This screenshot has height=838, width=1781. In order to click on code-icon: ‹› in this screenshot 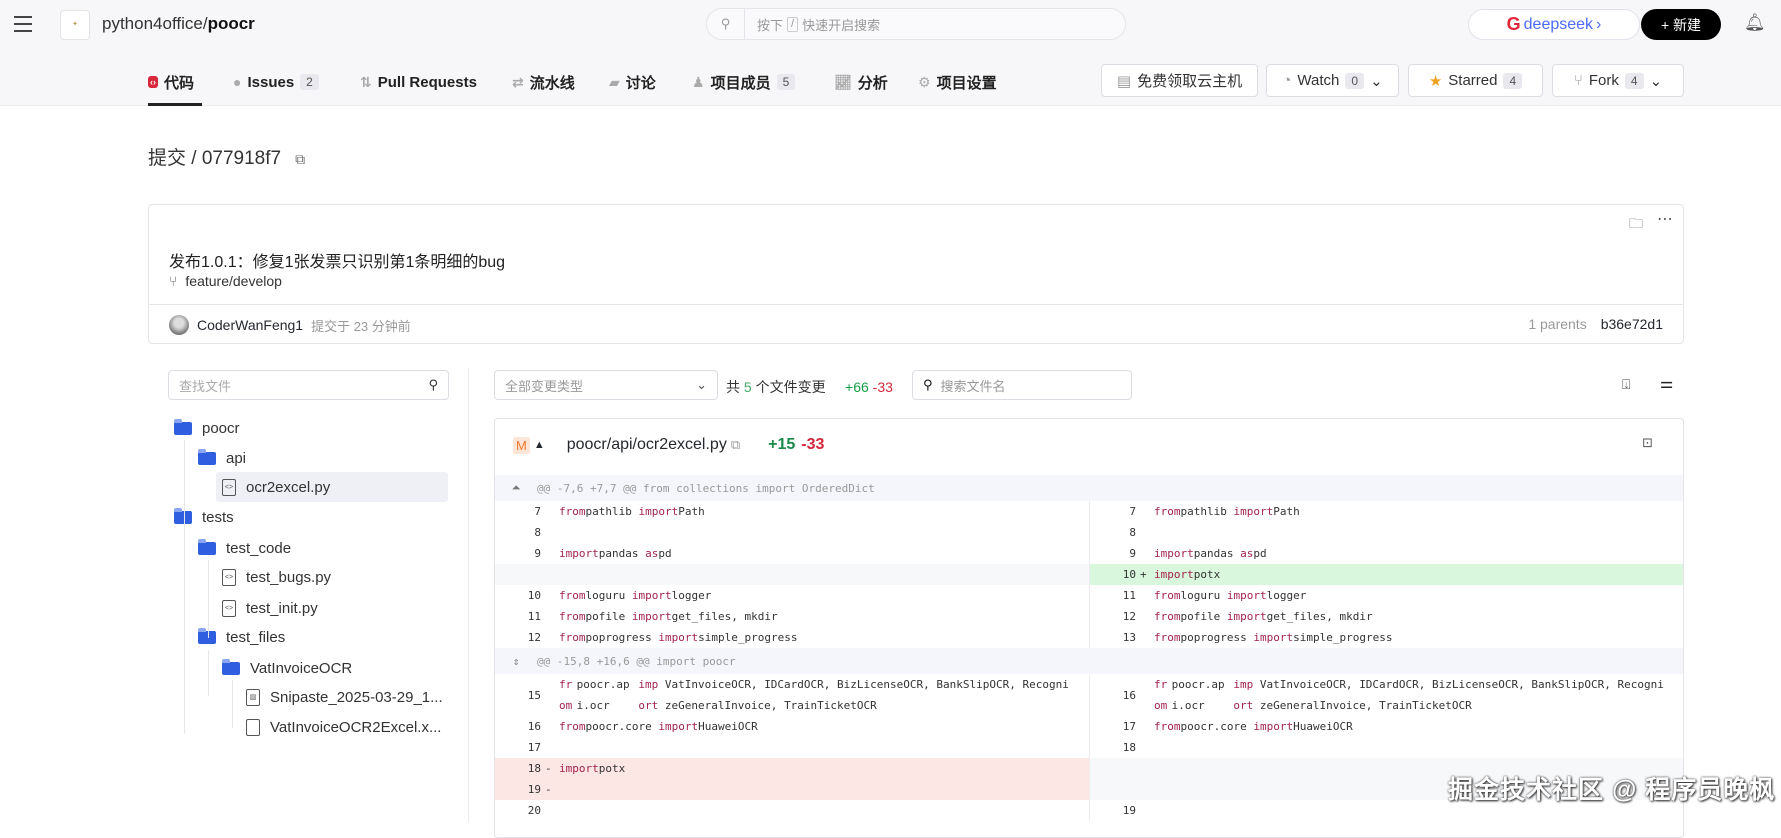, I will do `click(153, 82)`.